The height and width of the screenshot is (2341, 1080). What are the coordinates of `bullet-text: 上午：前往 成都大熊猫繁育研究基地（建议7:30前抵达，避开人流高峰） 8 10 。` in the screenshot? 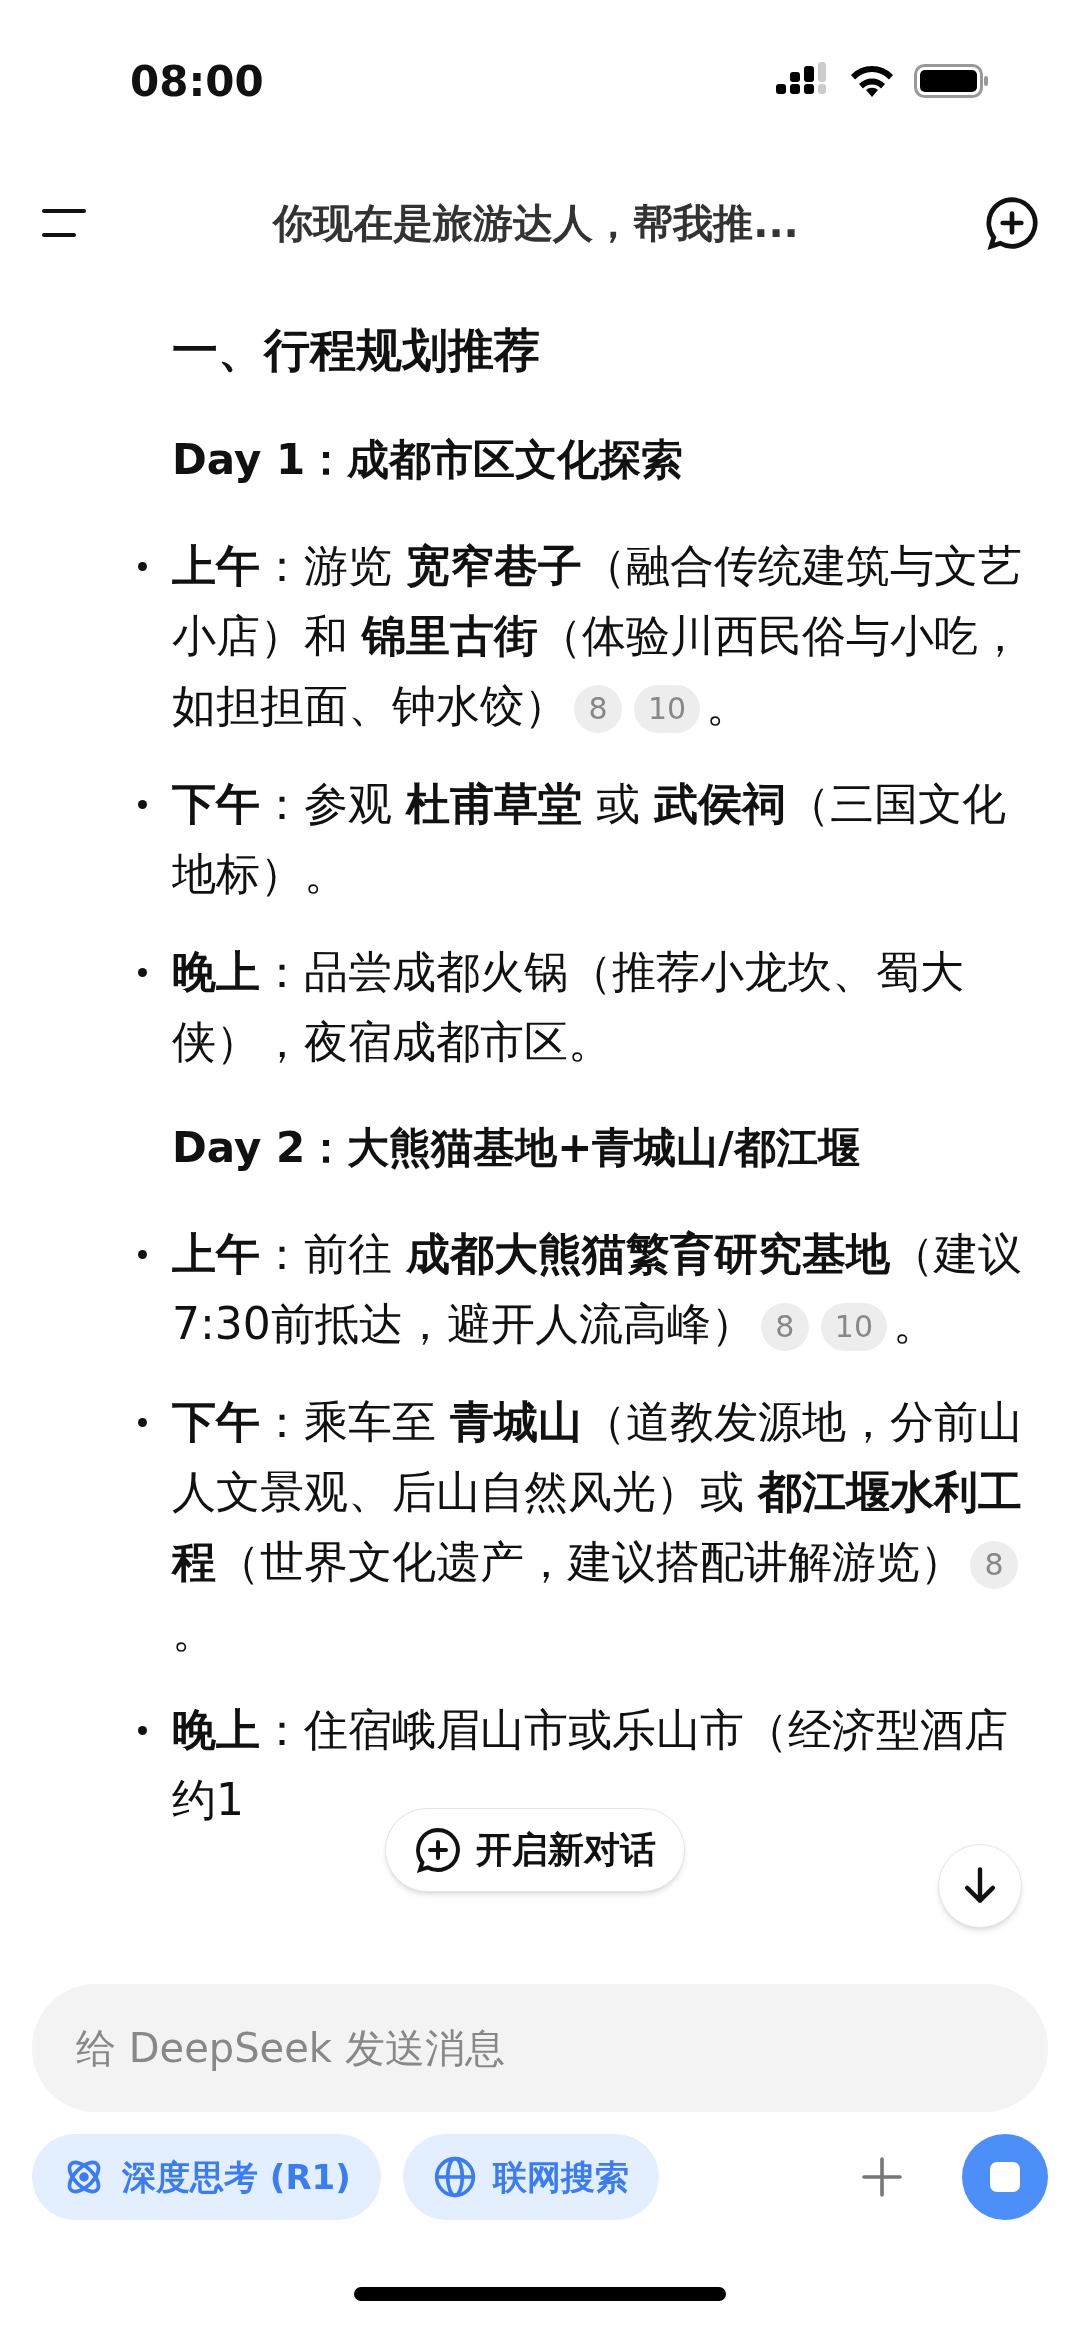 It's located at (597, 1290).